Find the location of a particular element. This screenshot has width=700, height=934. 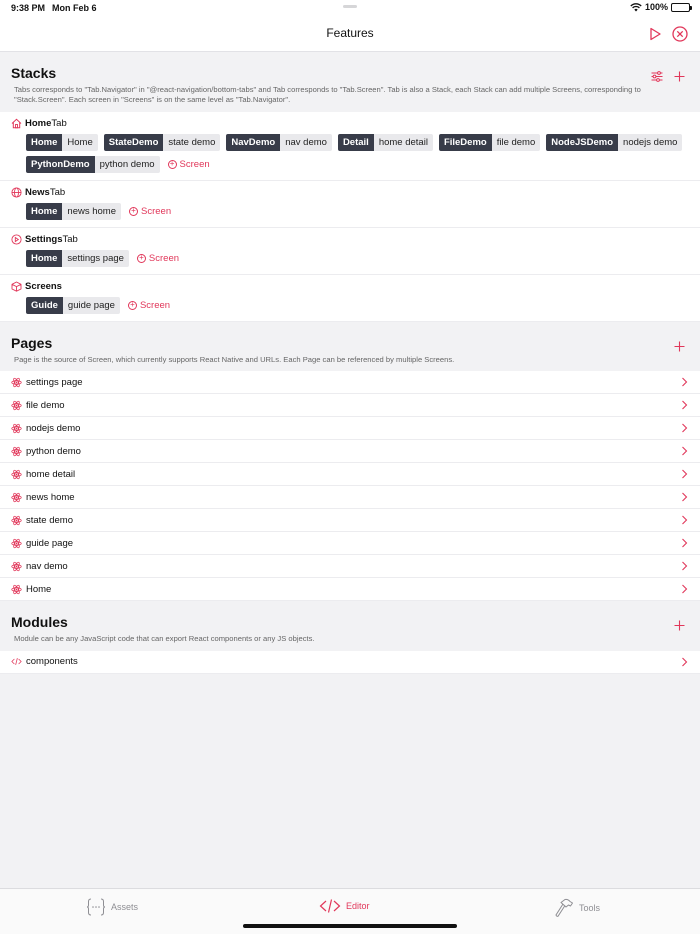

home-icon is located at coordinates (16, 123).